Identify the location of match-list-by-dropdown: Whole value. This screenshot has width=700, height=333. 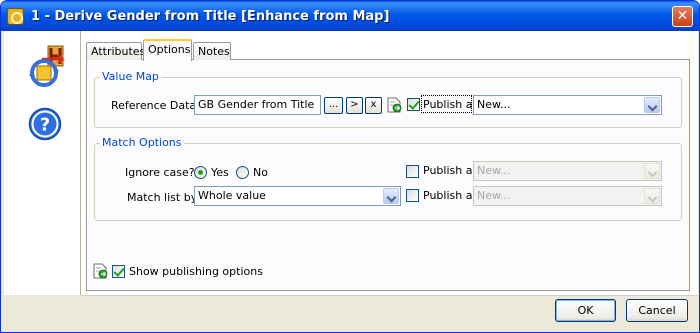
(297, 196).